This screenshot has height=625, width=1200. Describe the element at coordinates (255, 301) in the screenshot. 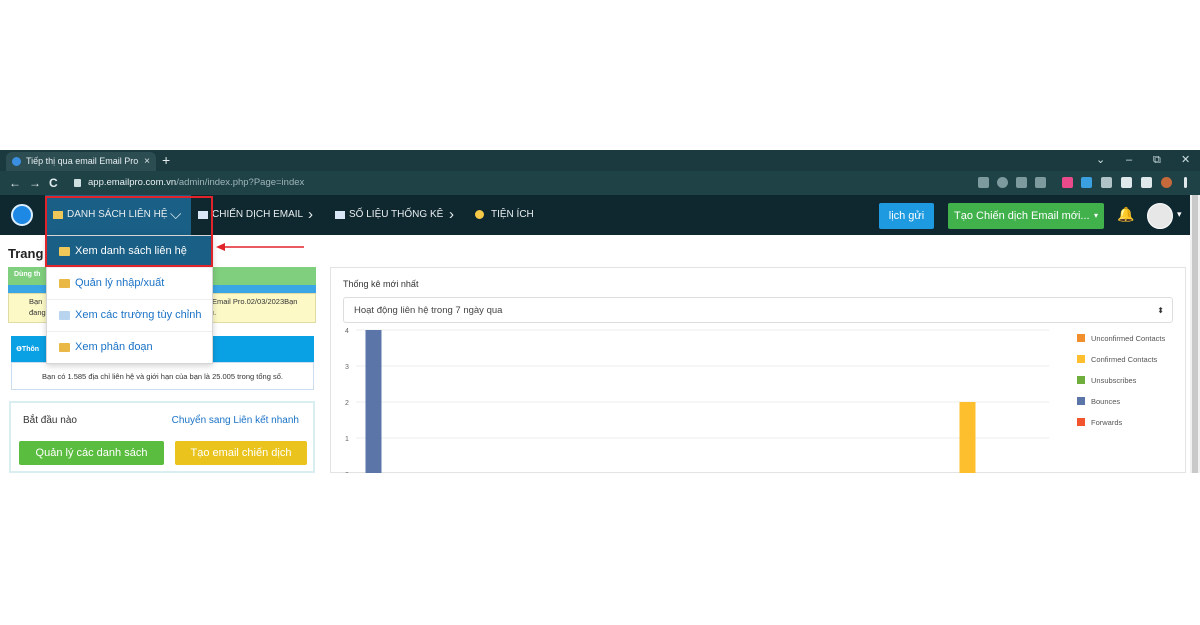

I see `notice-text: Email Pro.02/03/2023Bạn` at that location.